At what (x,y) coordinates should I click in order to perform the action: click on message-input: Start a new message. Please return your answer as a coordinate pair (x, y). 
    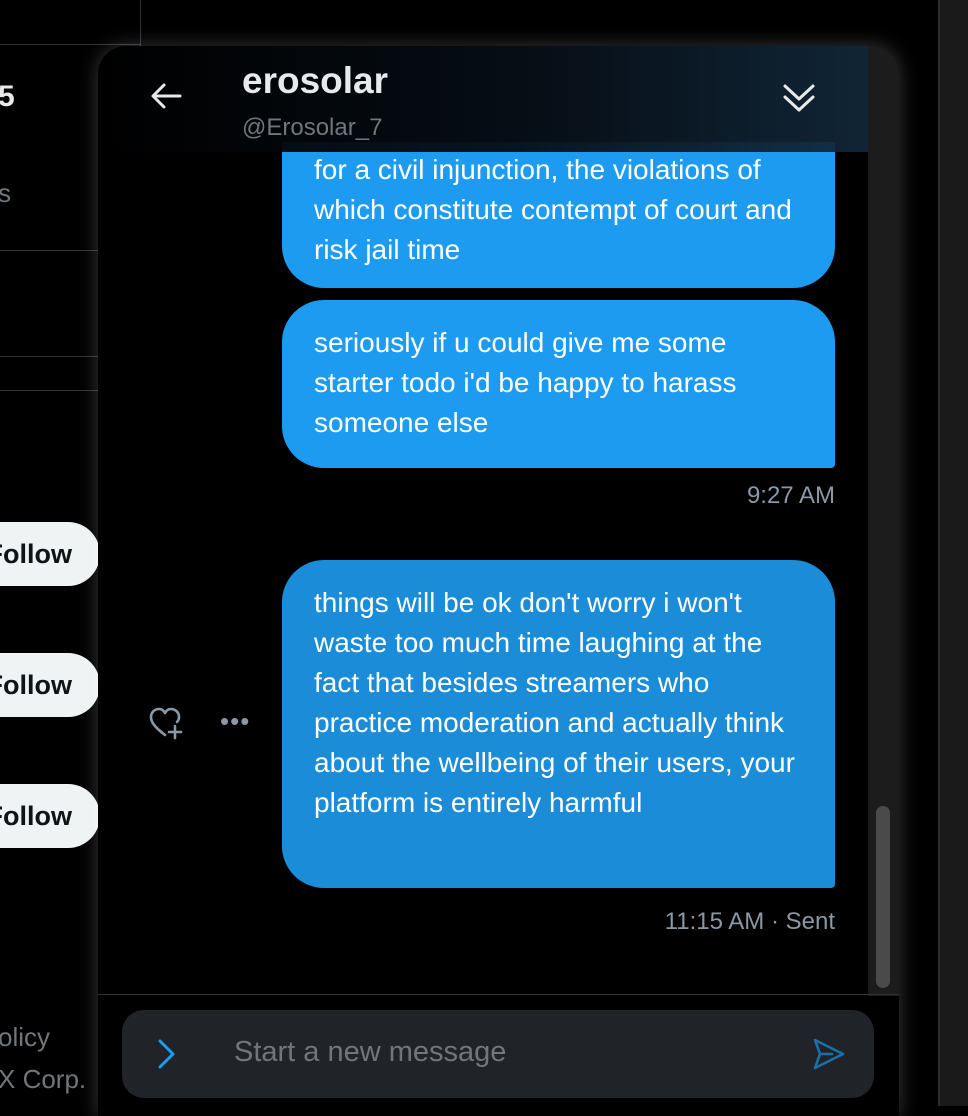
    Looking at the image, I should click on (370, 1052).